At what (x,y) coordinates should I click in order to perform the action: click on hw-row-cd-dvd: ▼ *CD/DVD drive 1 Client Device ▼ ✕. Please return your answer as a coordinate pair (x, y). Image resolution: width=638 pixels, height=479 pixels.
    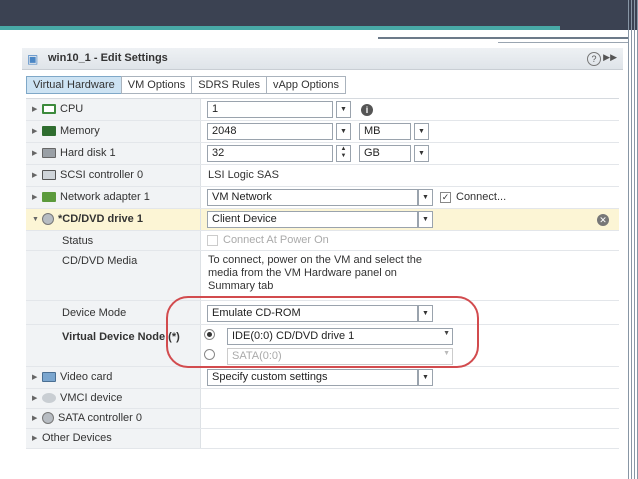
    Looking at the image, I should click on (322, 220).